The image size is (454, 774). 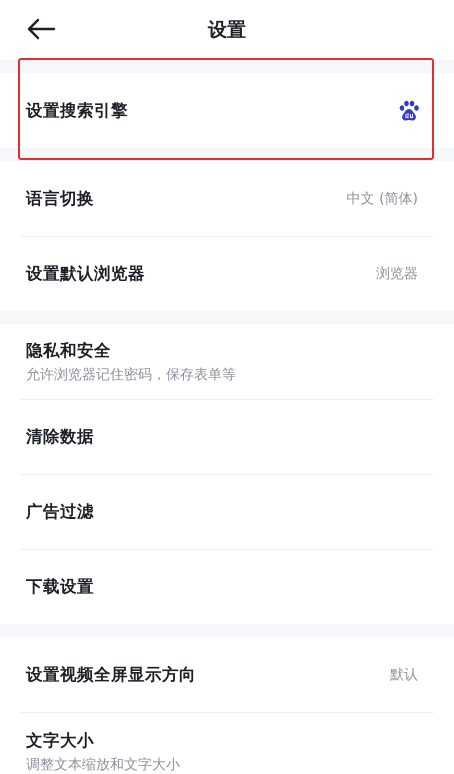 What do you see at coordinates (397, 273) in the screenshot?
I see `row-value: 浏览器` at bounding box center [397, 273].